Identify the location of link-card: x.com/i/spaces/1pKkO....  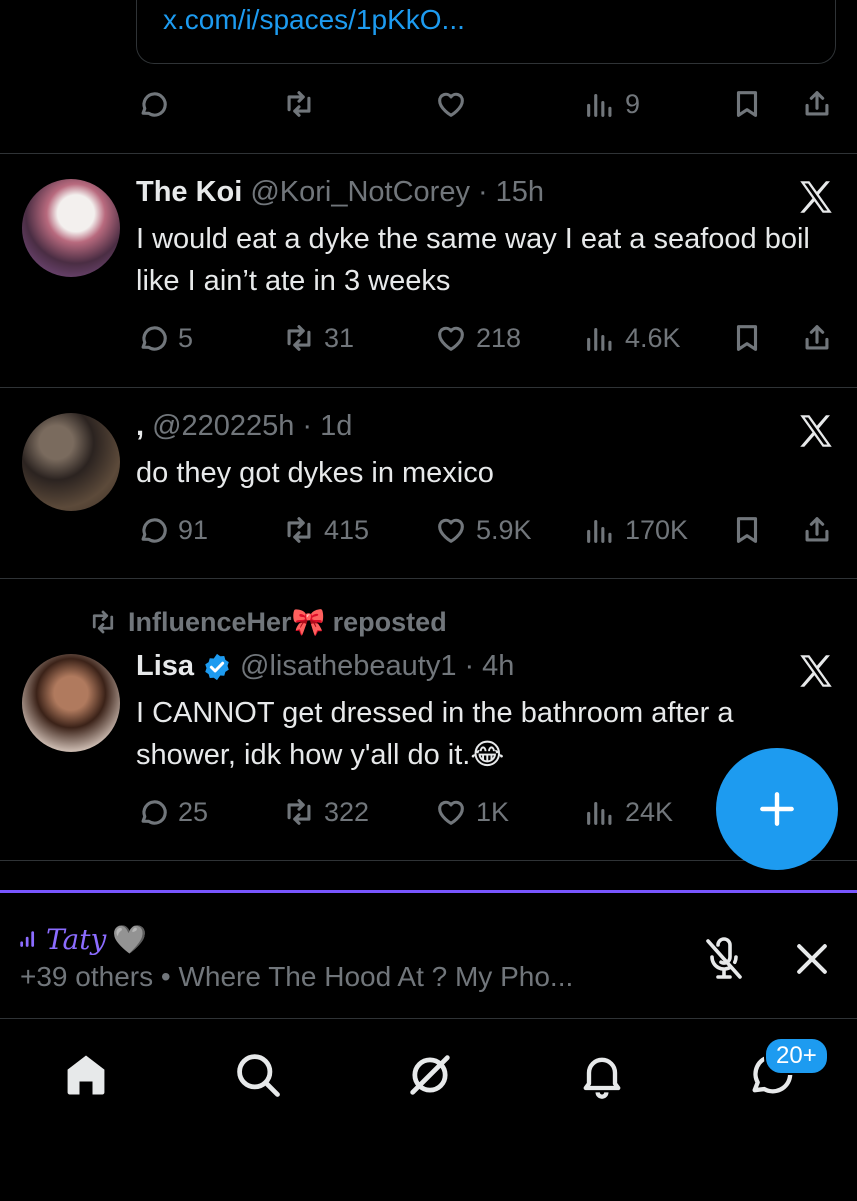
(486, 32).